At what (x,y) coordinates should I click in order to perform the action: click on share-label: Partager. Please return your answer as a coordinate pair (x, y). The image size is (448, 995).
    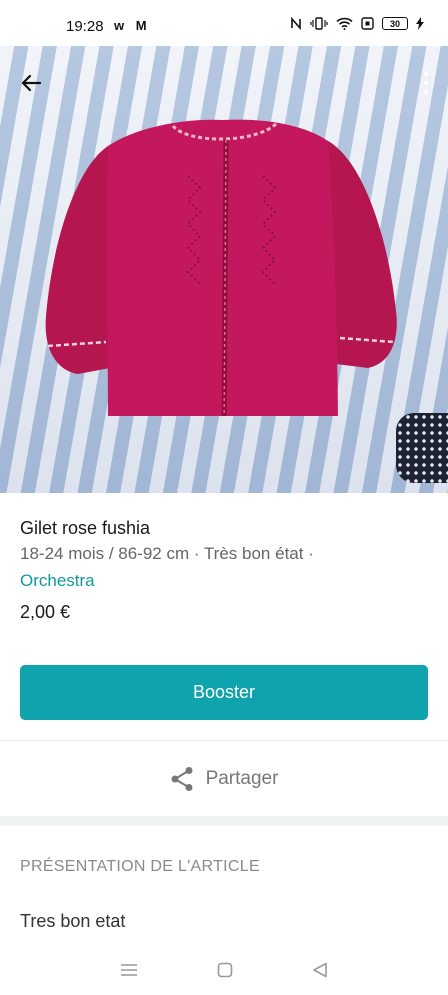
    Looking at the image, I should click on (242, 778).